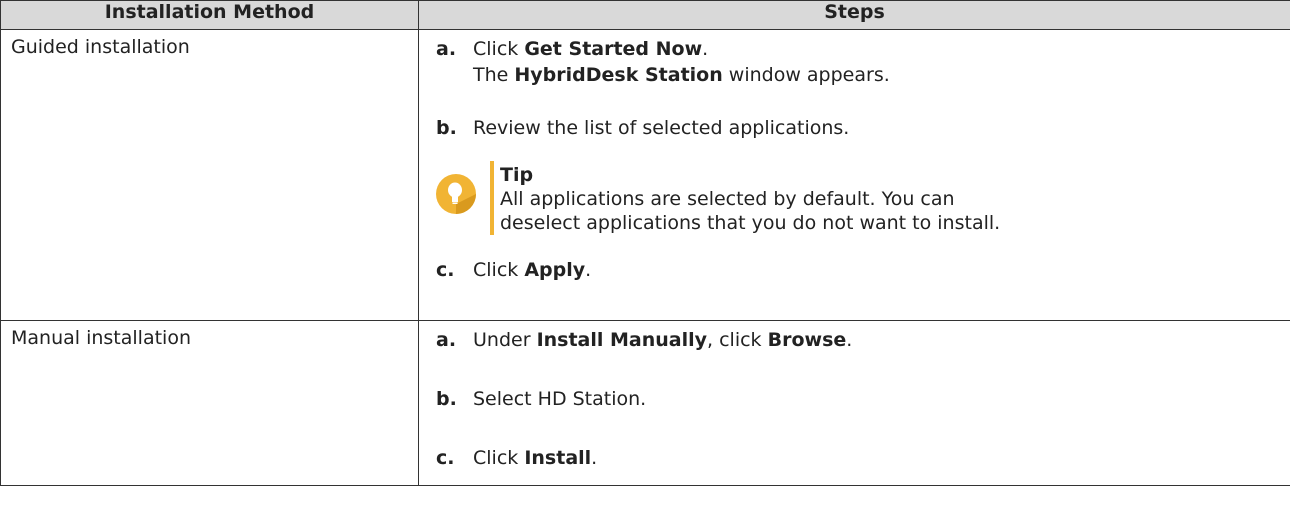 This screenshot has width=1290, height=529. What do you see at coordinates (806, 75) in the screenshot?
I see `text: window appears.` at bounding box center [806, 75].